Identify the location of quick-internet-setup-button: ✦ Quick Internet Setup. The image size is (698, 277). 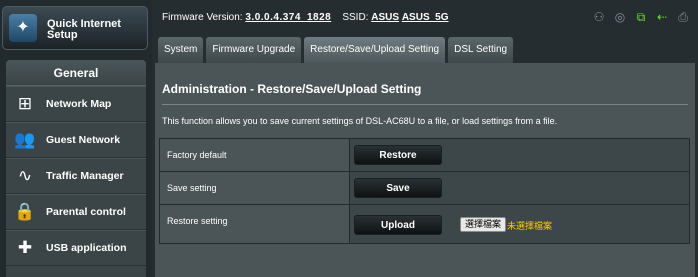
(75, 28).